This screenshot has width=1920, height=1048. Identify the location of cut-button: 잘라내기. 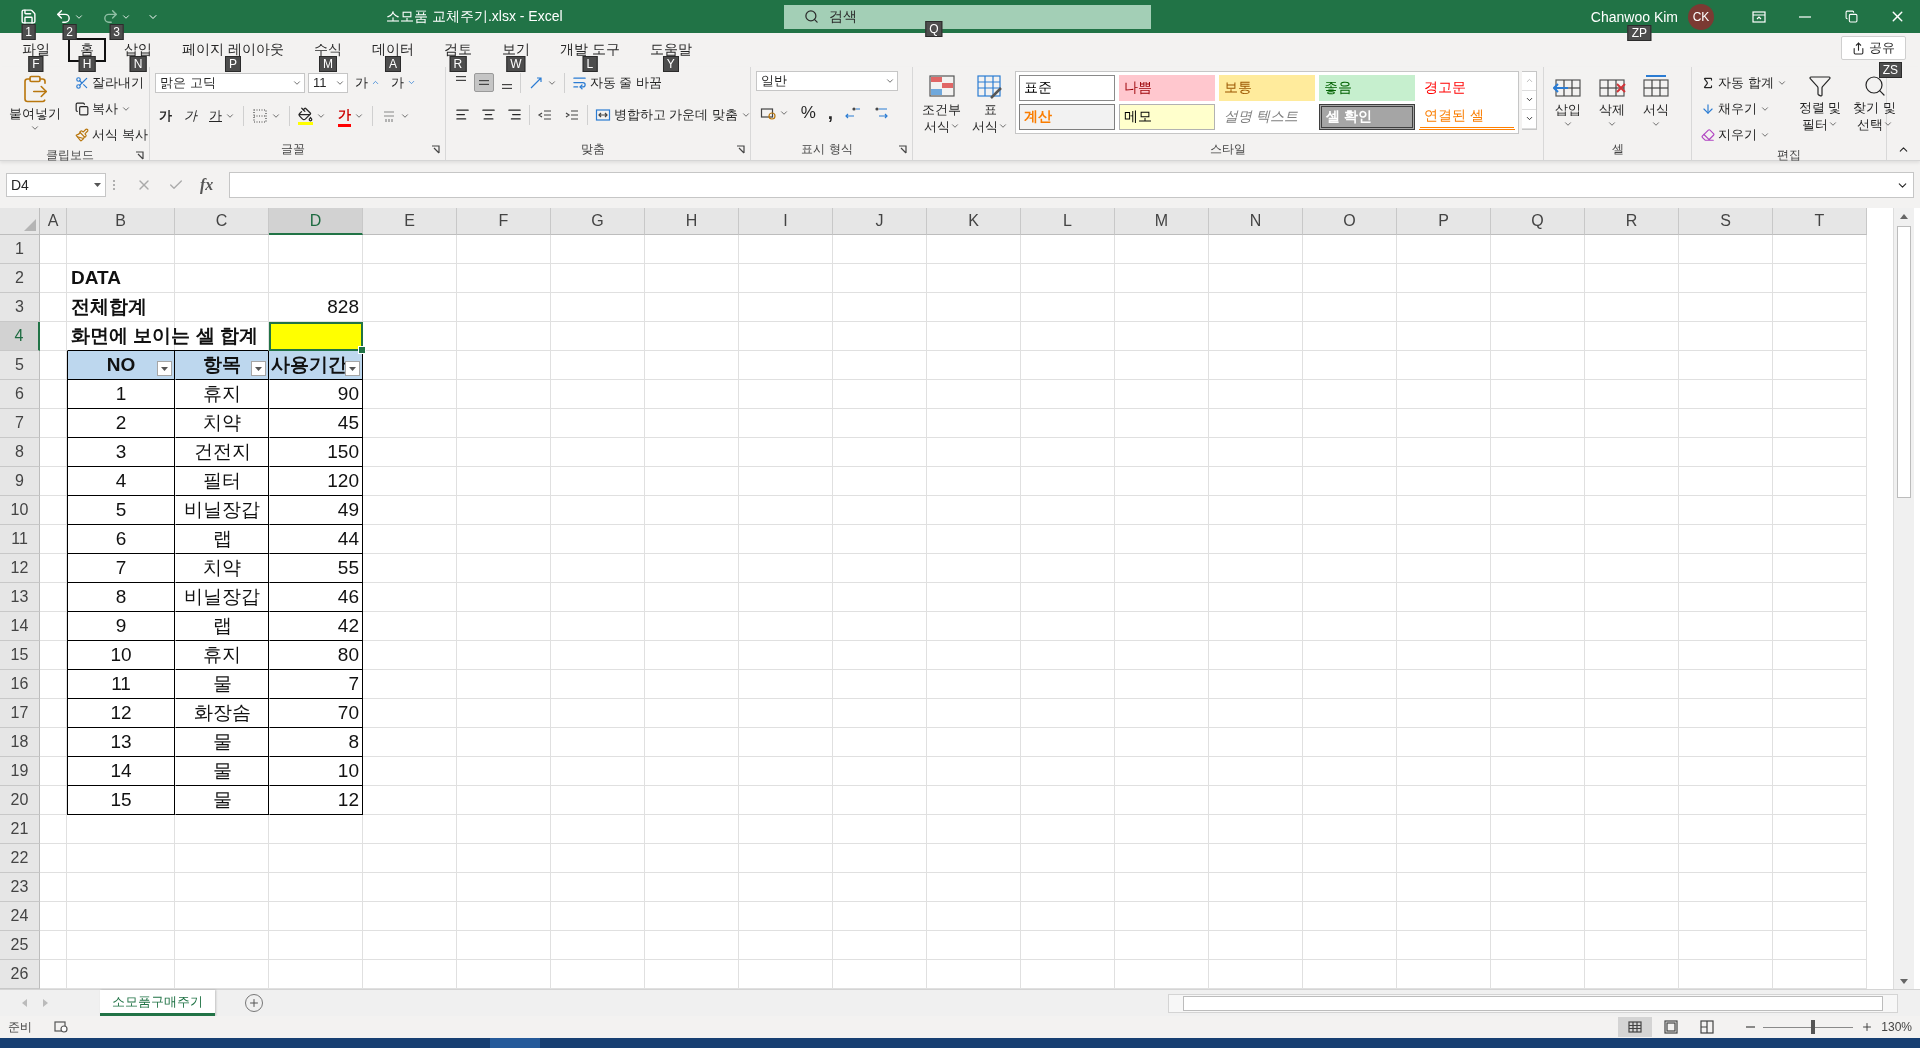
(111, 82).